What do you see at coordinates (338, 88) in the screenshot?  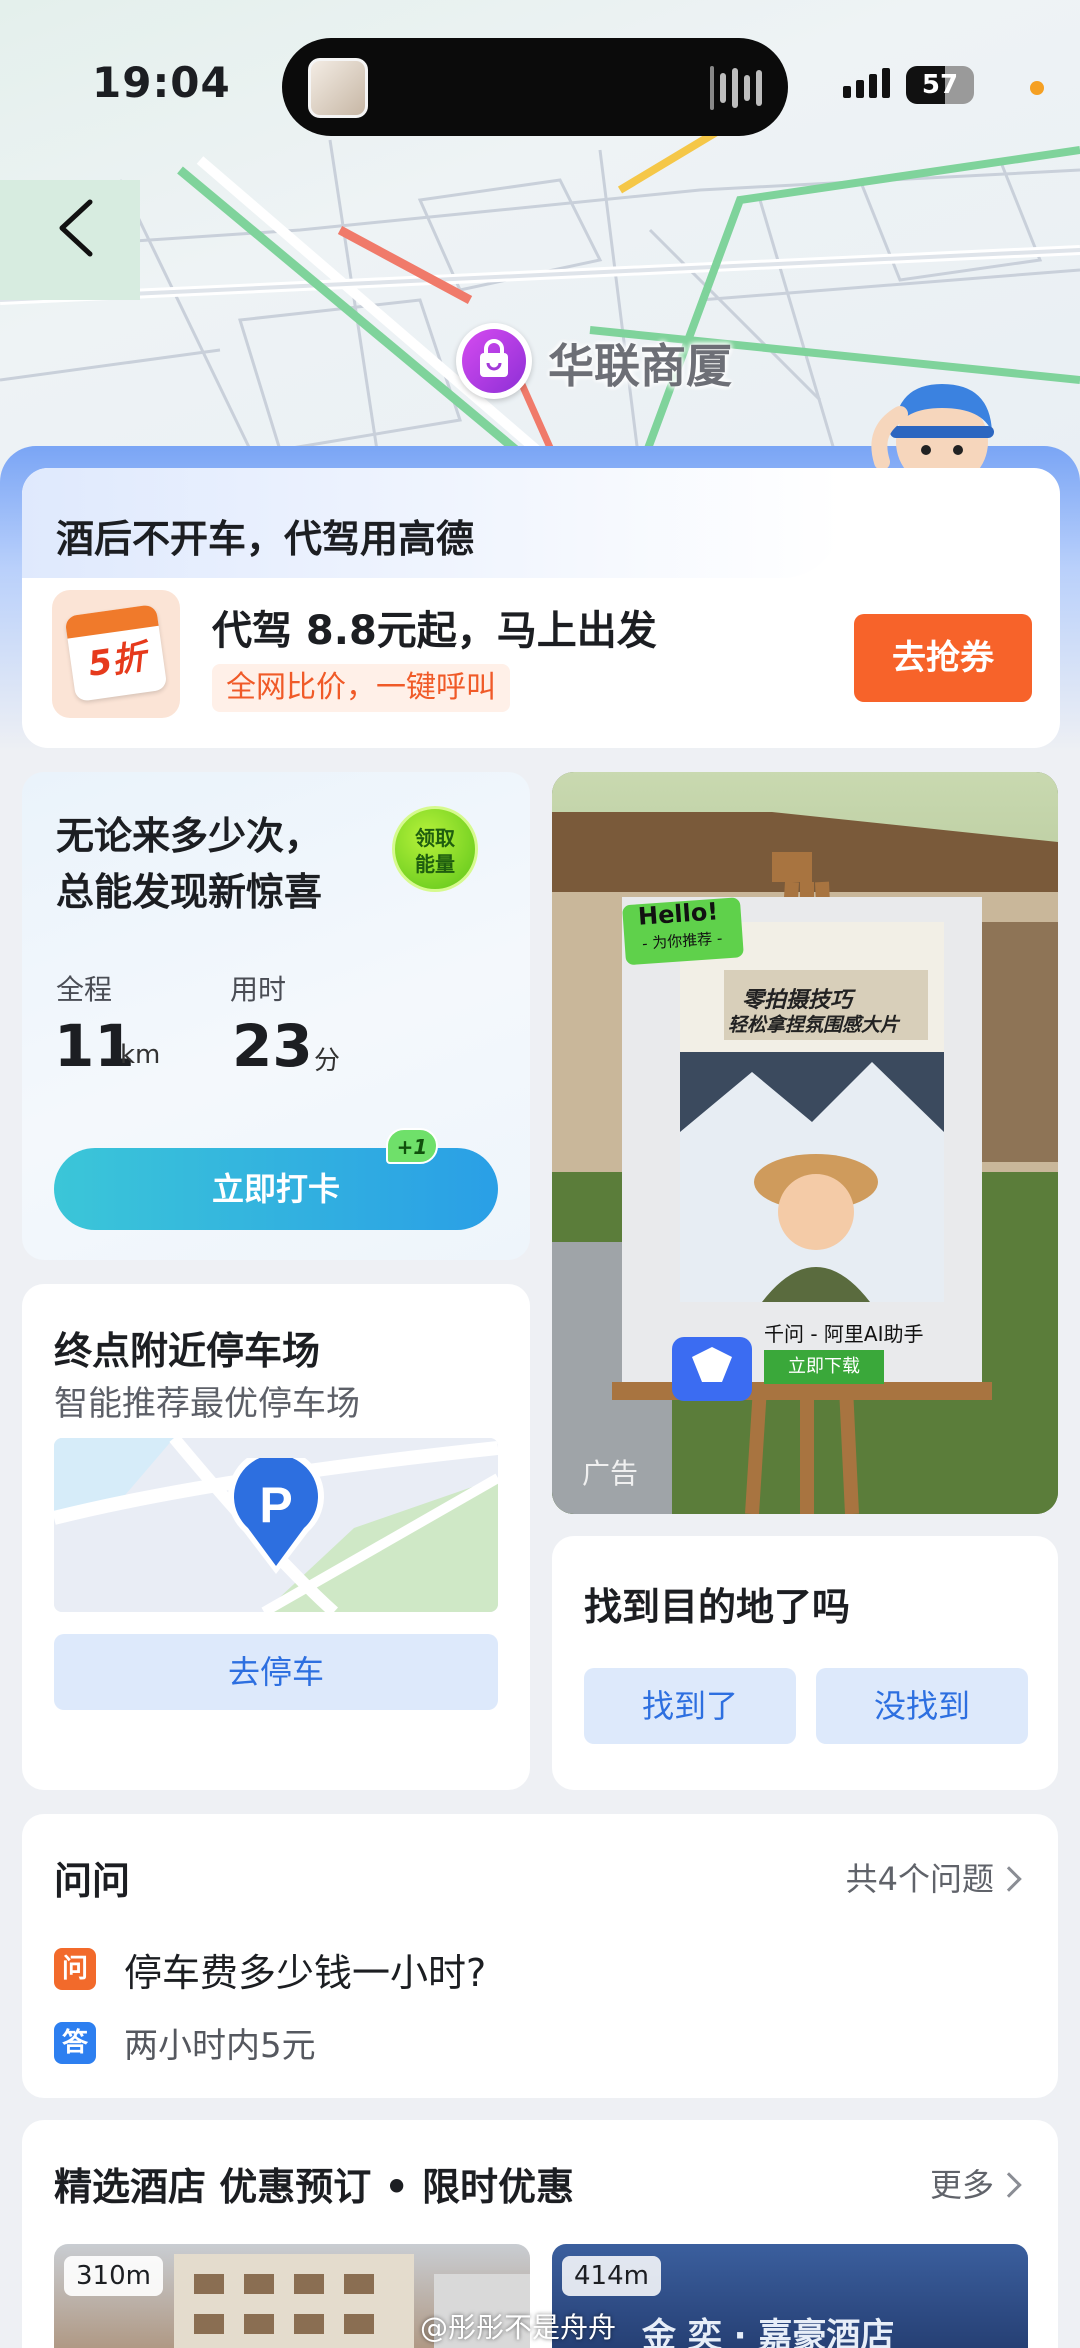 I see `media-thumbnail` at bounding box center [338, 88].